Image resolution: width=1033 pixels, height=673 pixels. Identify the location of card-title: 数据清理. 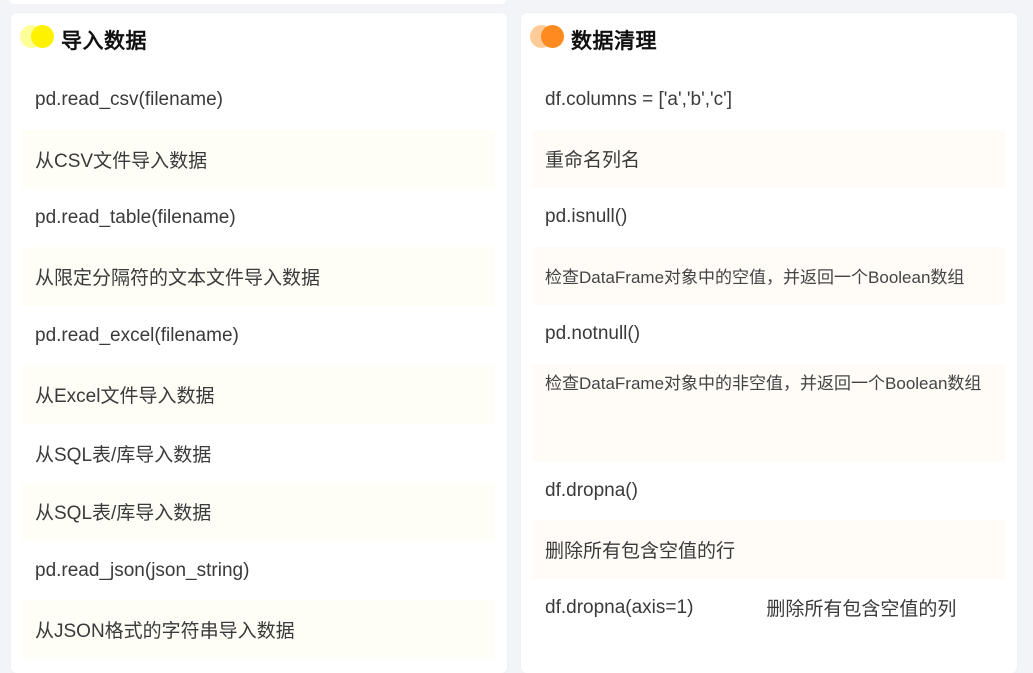
(614, 41).